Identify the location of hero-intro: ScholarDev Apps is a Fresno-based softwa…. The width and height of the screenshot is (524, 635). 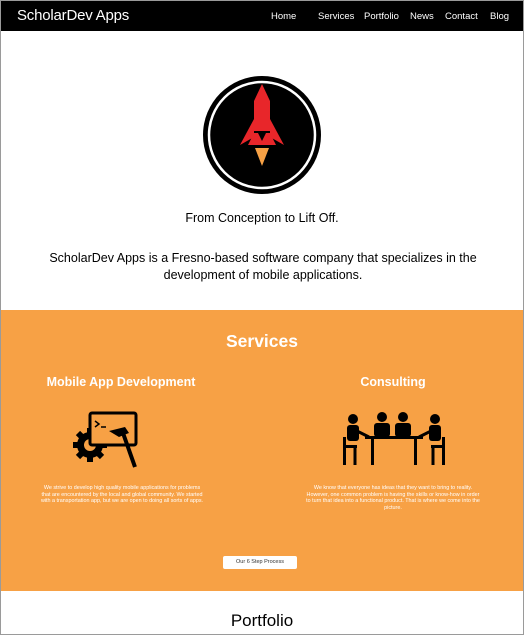
(263, 266).